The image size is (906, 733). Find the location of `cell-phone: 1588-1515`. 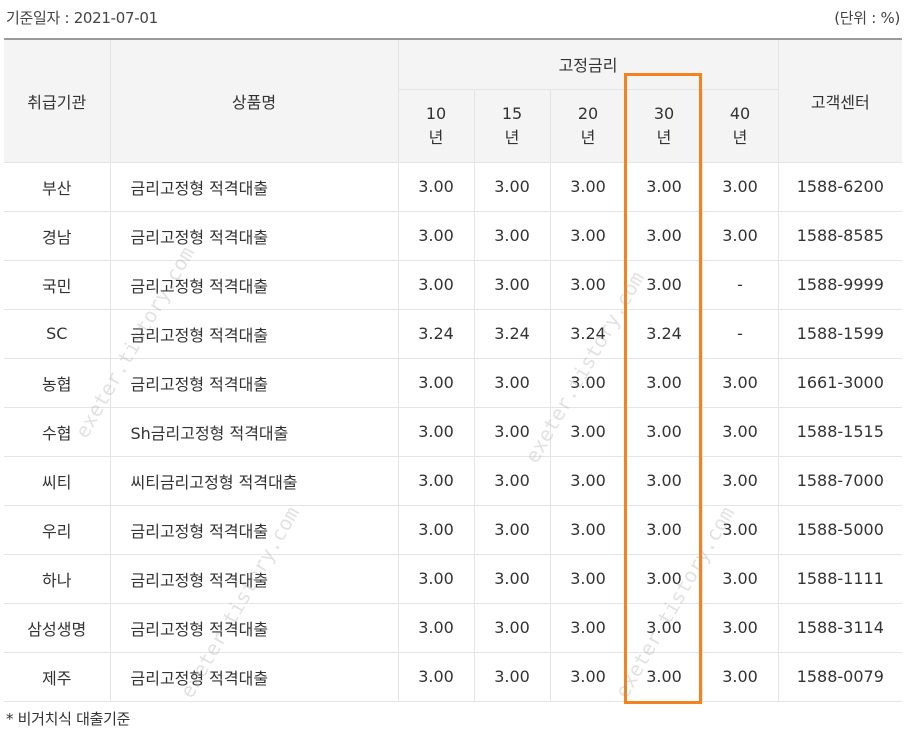

cell-phone: 1588-1515 is located at coordinates (840, 432).